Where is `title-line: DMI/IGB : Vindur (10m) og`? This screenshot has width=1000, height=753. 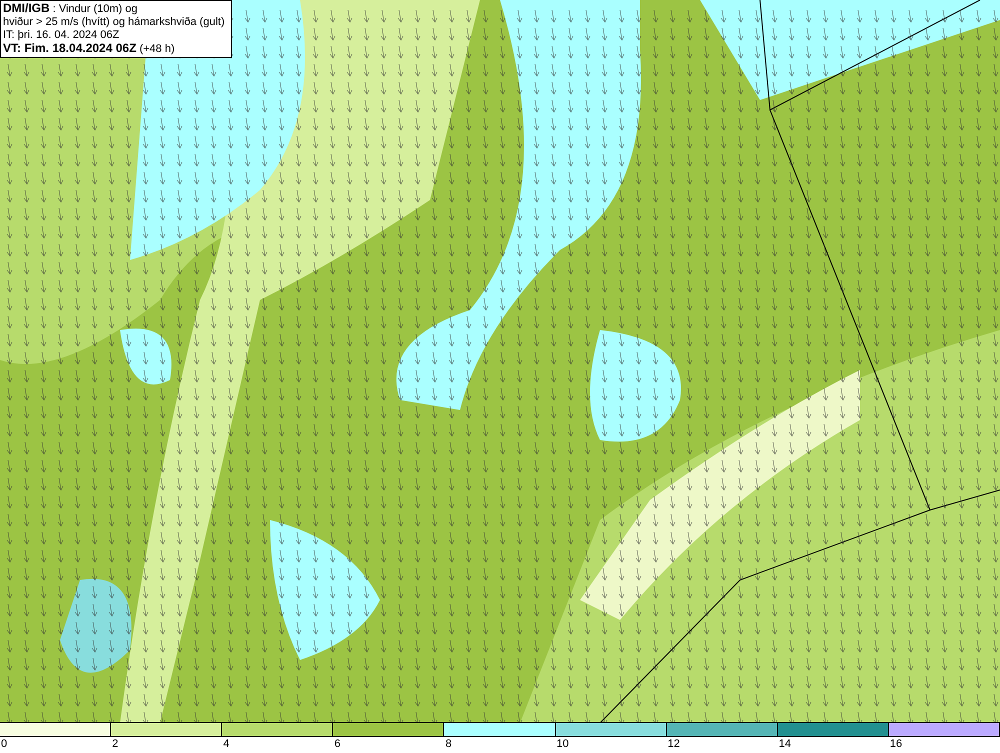
title-line: DMI/IGB : Vindur (10m) og is located at coordinates (71, 9).